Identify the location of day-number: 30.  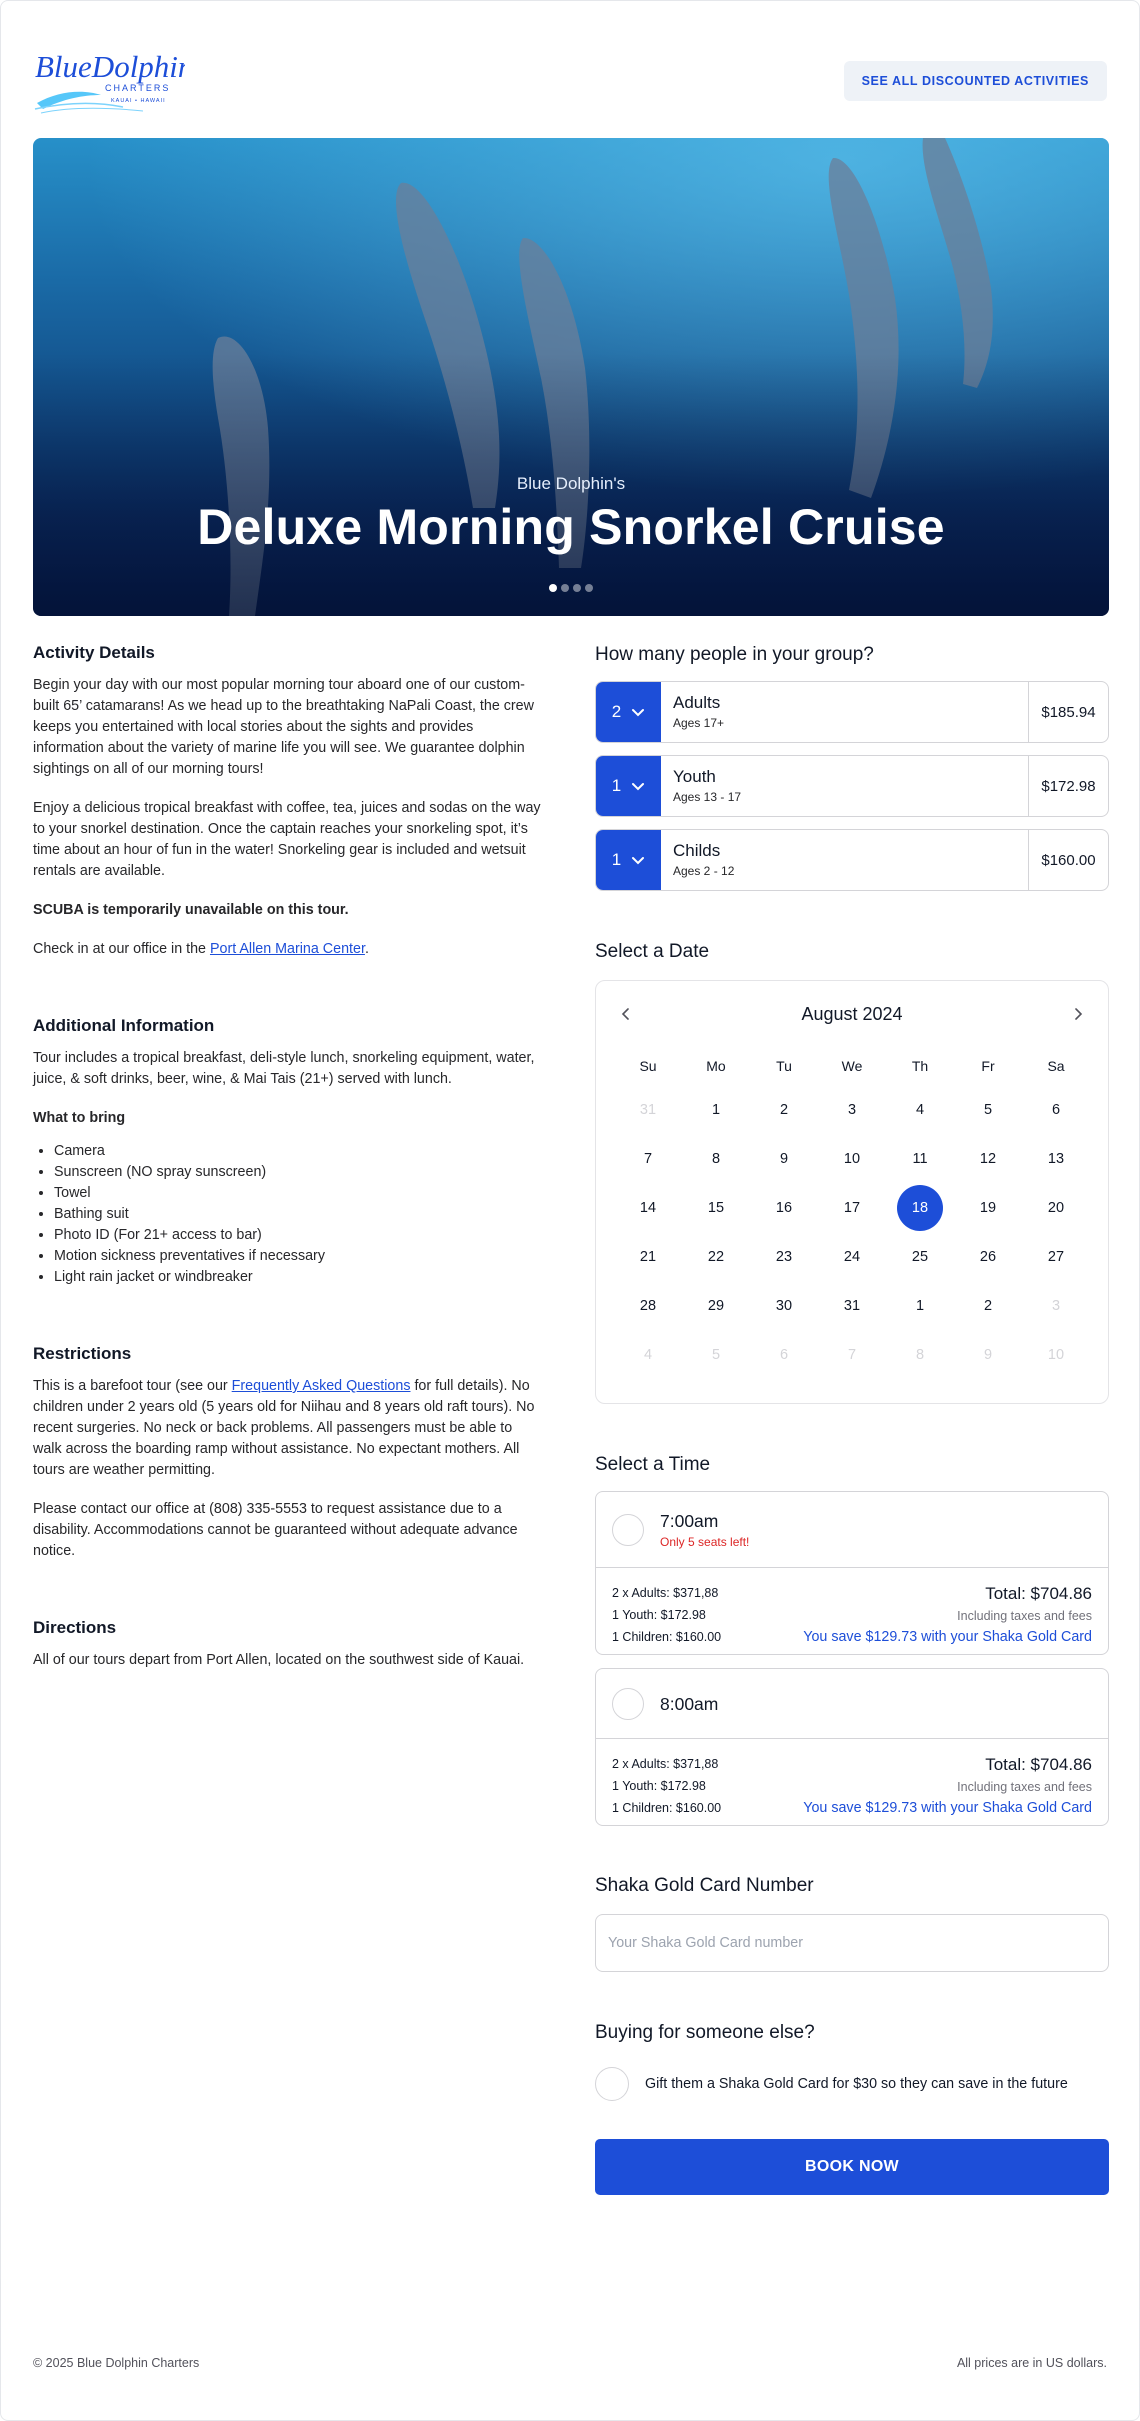
(784, 1305).